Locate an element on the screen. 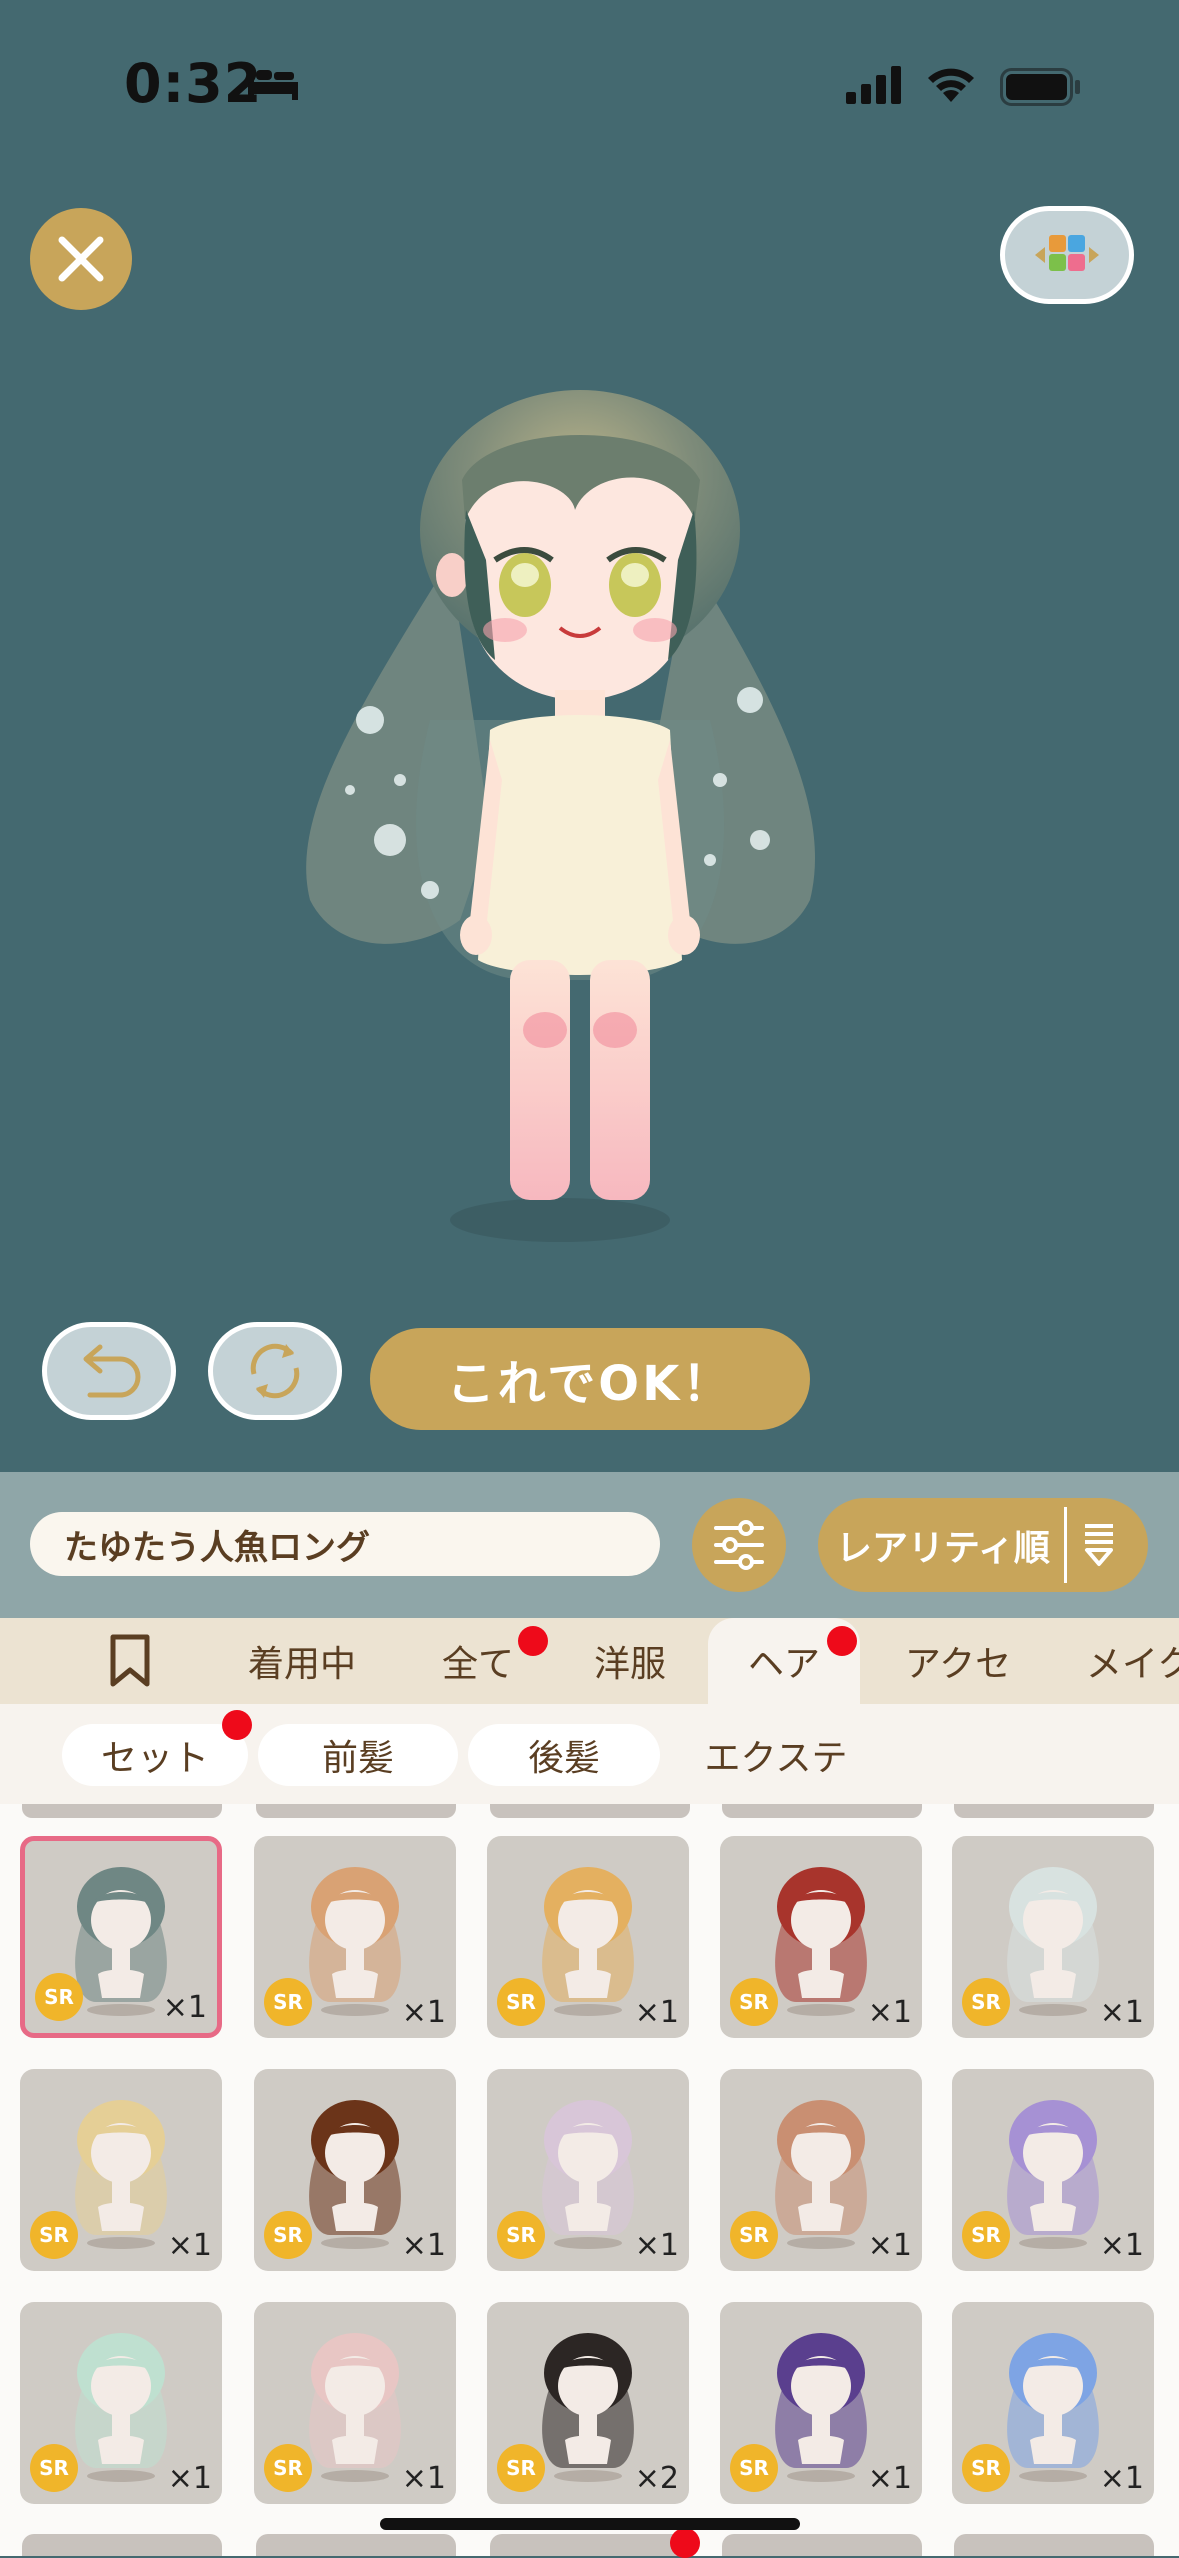 The height and width of the screenshot is (2558, 1179). tab-label: 全て is located at coordinates (477, 1664).